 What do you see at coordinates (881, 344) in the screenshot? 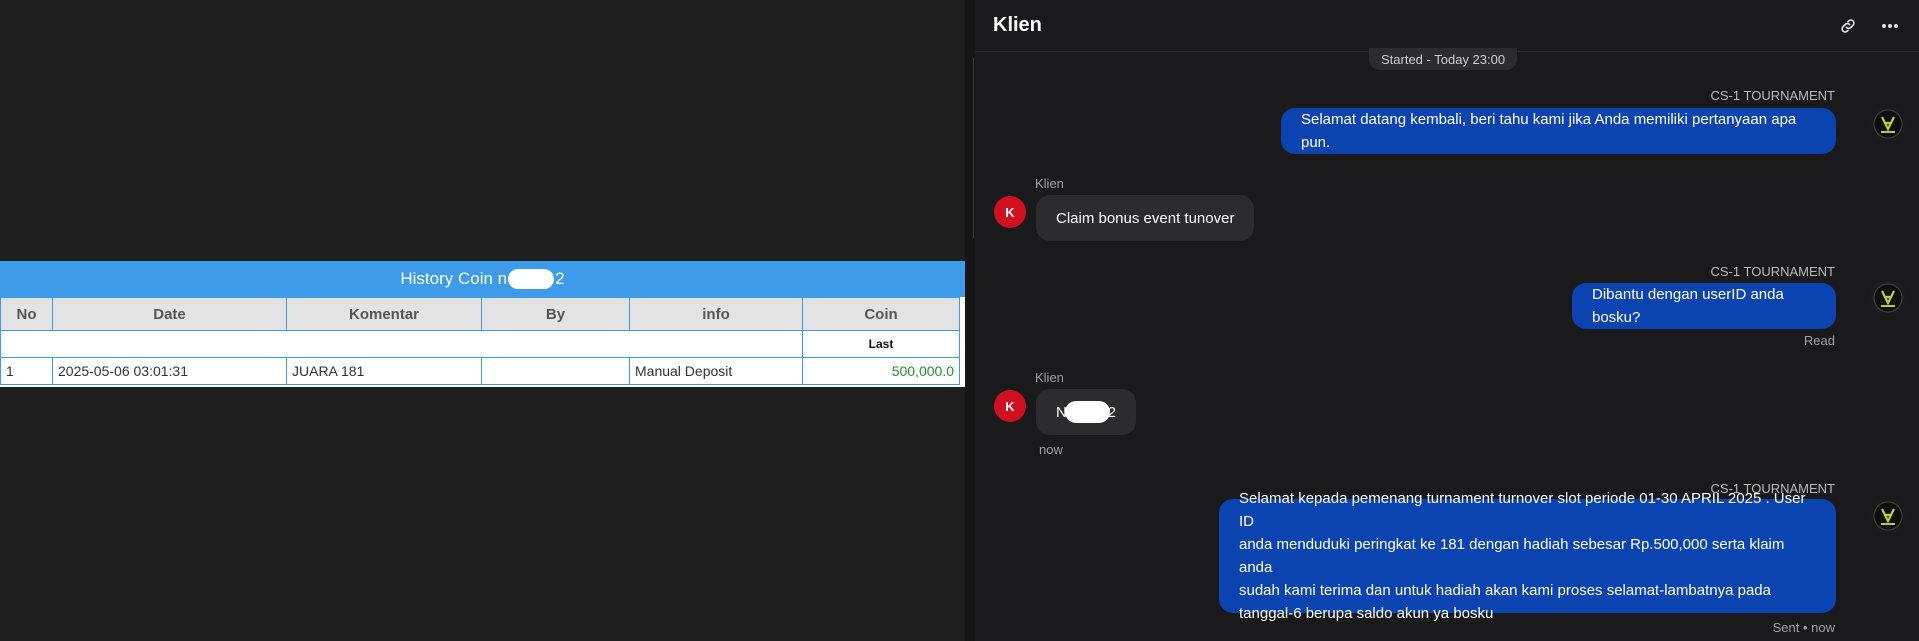
I see `coin-last-label: Last` at bounding box center [881, 344].